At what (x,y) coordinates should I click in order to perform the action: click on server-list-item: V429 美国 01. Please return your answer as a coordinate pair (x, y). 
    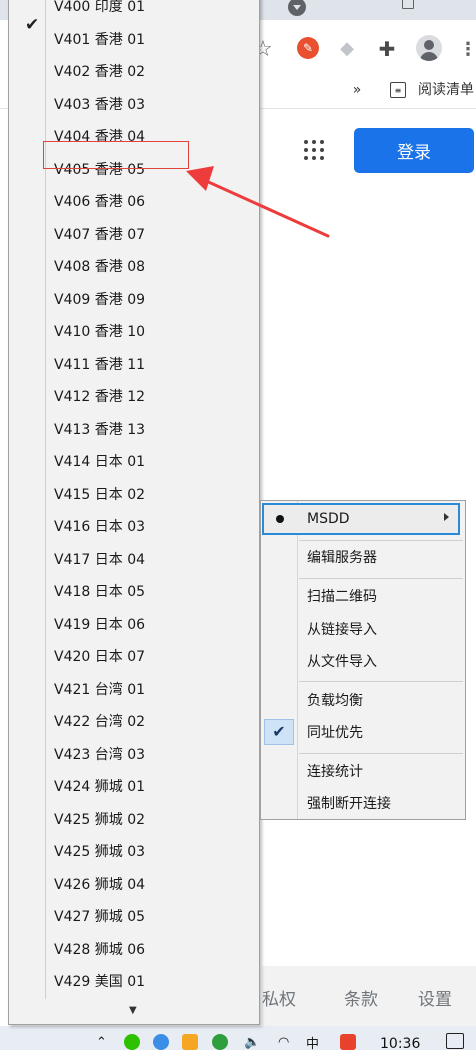
    Looking at the image, I should click on (99, 982).